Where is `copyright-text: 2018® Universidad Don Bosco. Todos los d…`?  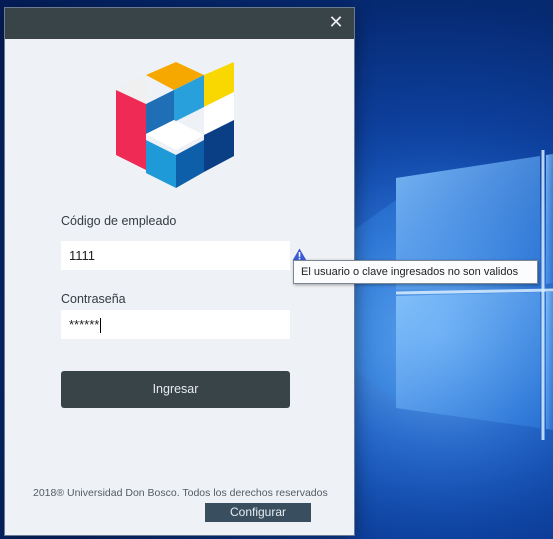
copyright-text: 2018® Universidad Don Bosco. Todos los d… is located at coordinates (180, 493).